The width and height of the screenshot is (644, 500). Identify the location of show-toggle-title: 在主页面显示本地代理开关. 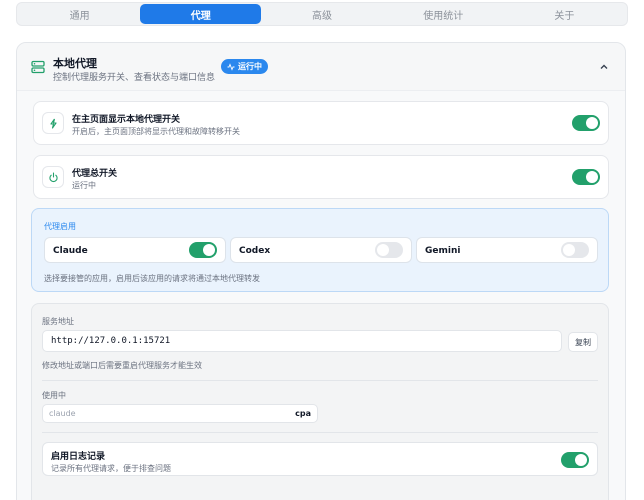
(126, 120).